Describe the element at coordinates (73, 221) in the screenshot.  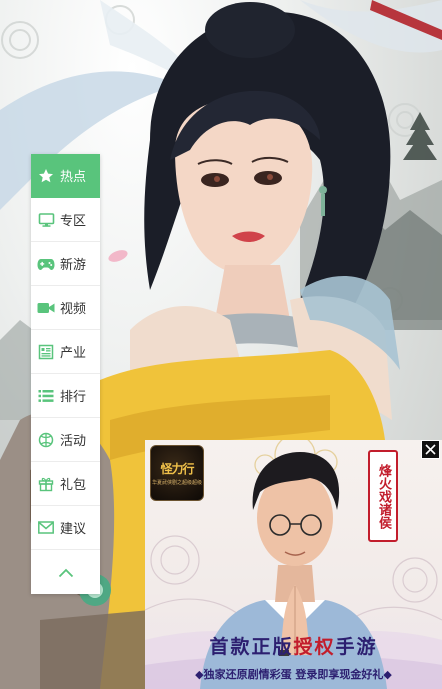
I see `sidebar-item-label: 专区` at that location.